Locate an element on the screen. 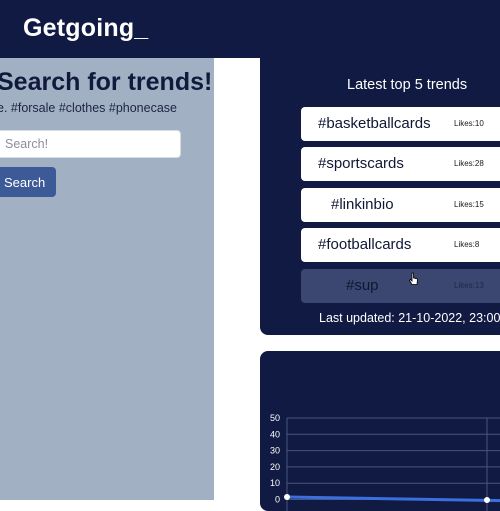 The width and height of the screenshot is (500, 511). trend-tag: #footballcards is located at coordinates (365, 244).